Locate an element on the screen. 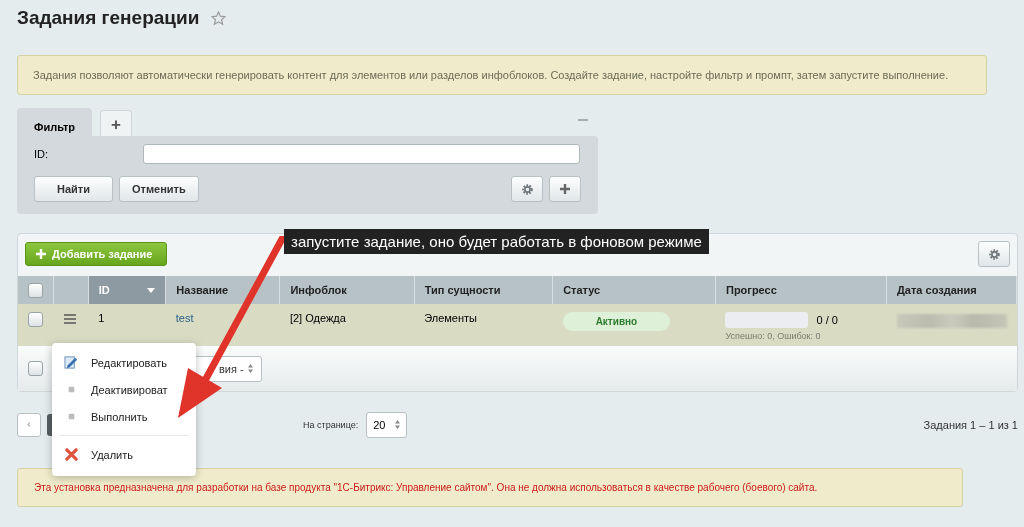 Image resolution: width=1024 pixels, height=527 pixels. menu-item: Удалить is located at coordinates (92, 454).